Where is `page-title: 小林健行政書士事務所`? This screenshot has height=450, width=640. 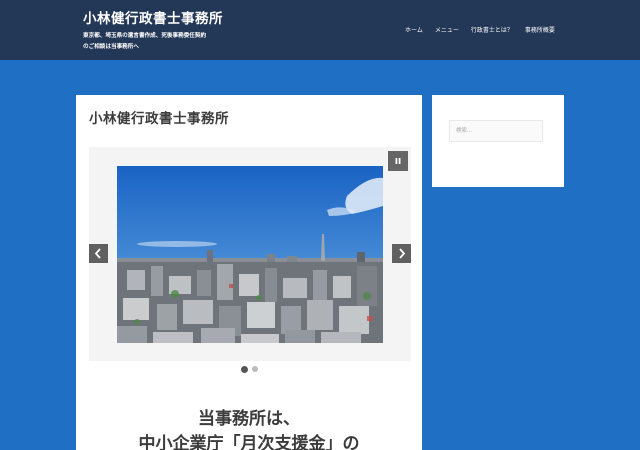
page-title: 小林健行政書士事務所 is located at coordinates (159, 119).